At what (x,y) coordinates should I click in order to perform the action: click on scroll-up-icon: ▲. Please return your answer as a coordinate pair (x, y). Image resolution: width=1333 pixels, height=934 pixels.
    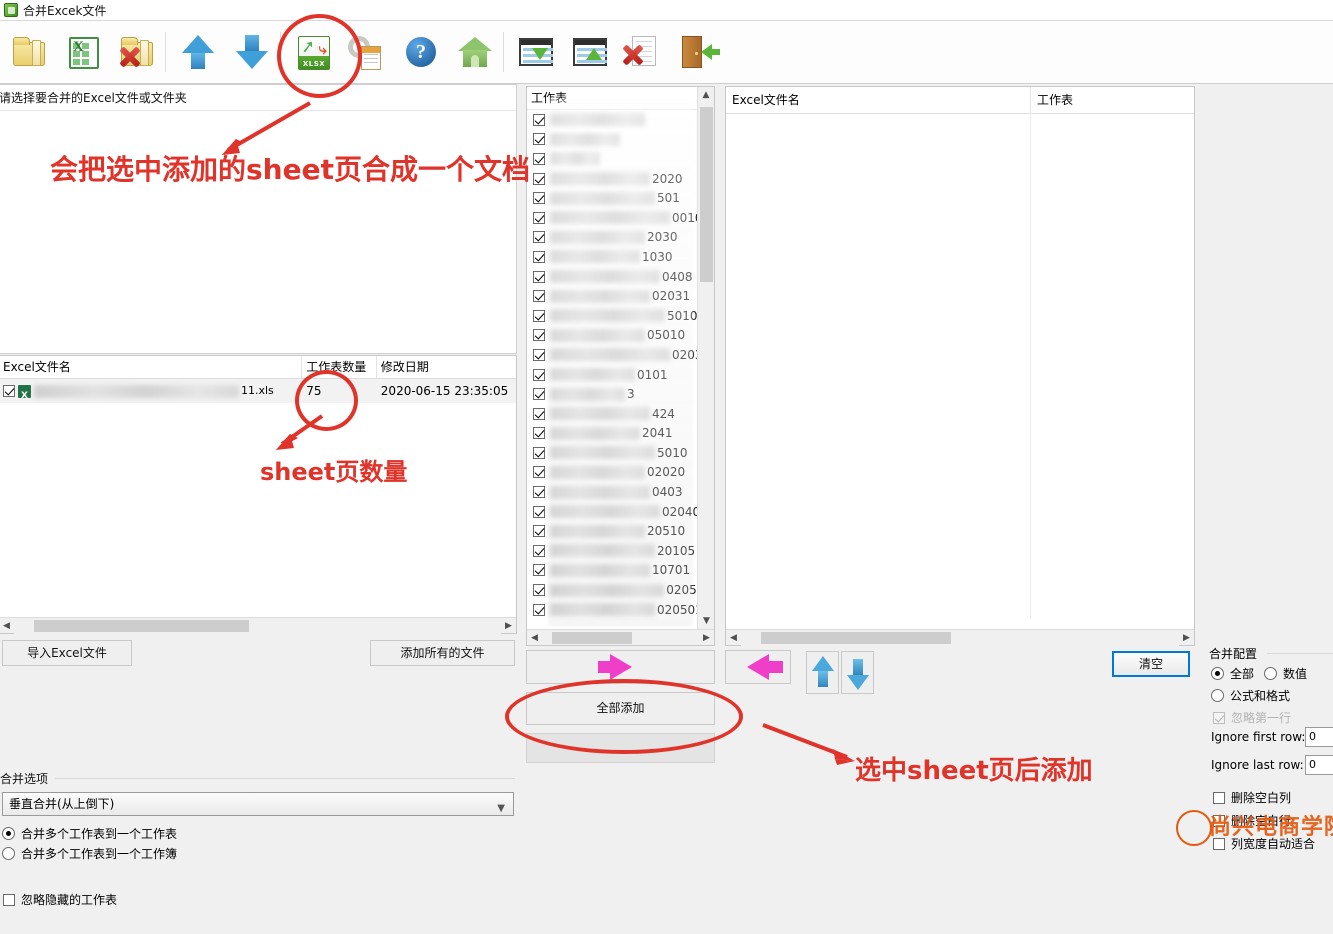
    Looking at the image, I should click on (706, 95).